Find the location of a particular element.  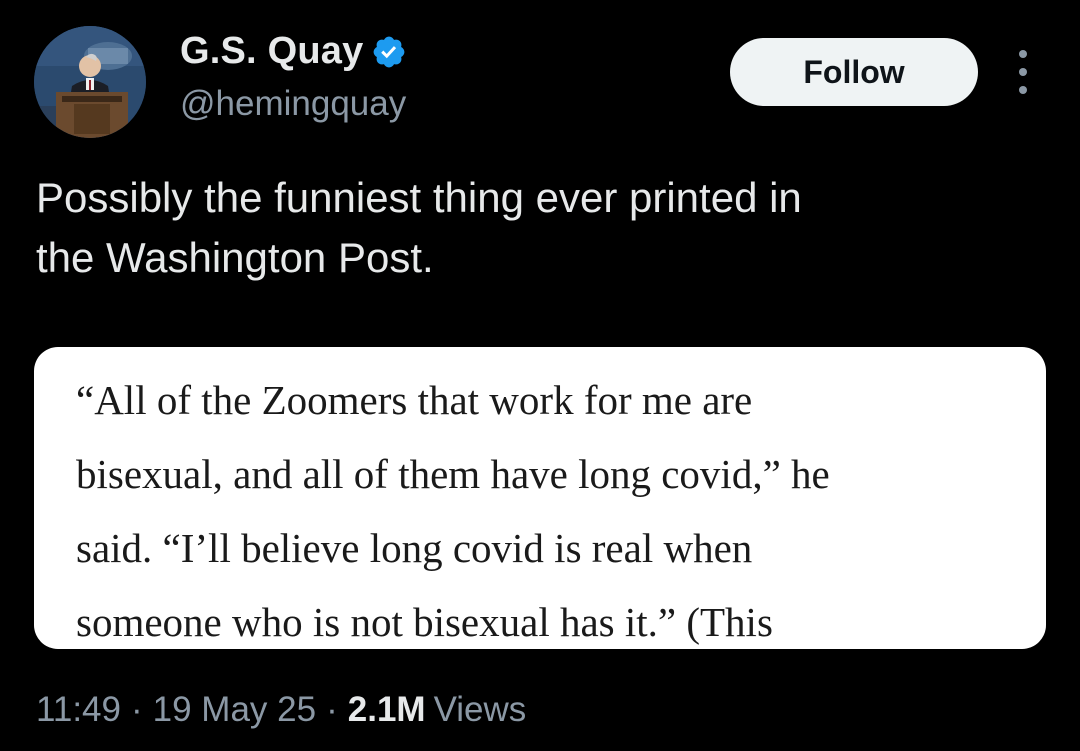

tweet-meta: 11:49 · 19 May 25 · 2.1M Views is located at coordinates (281, 710).